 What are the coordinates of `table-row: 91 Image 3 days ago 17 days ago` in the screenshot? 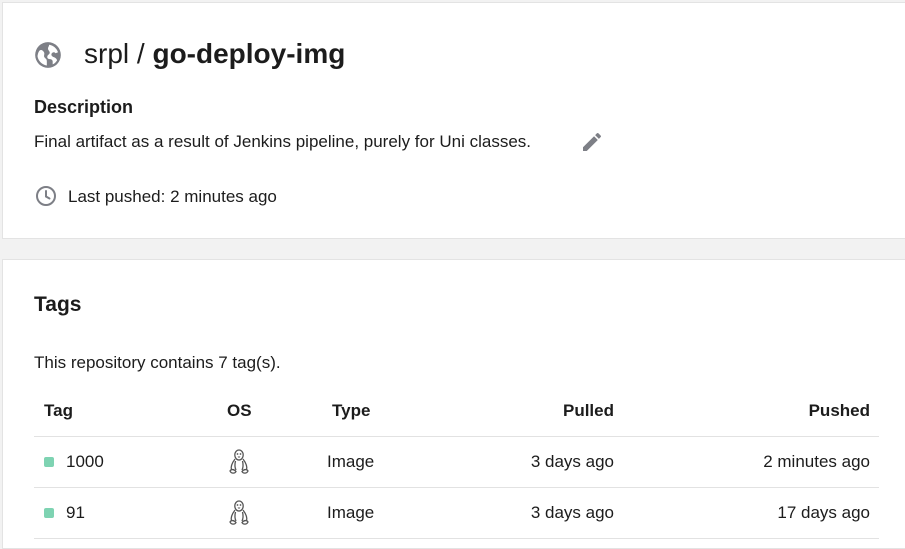 It's located at (456, 513).